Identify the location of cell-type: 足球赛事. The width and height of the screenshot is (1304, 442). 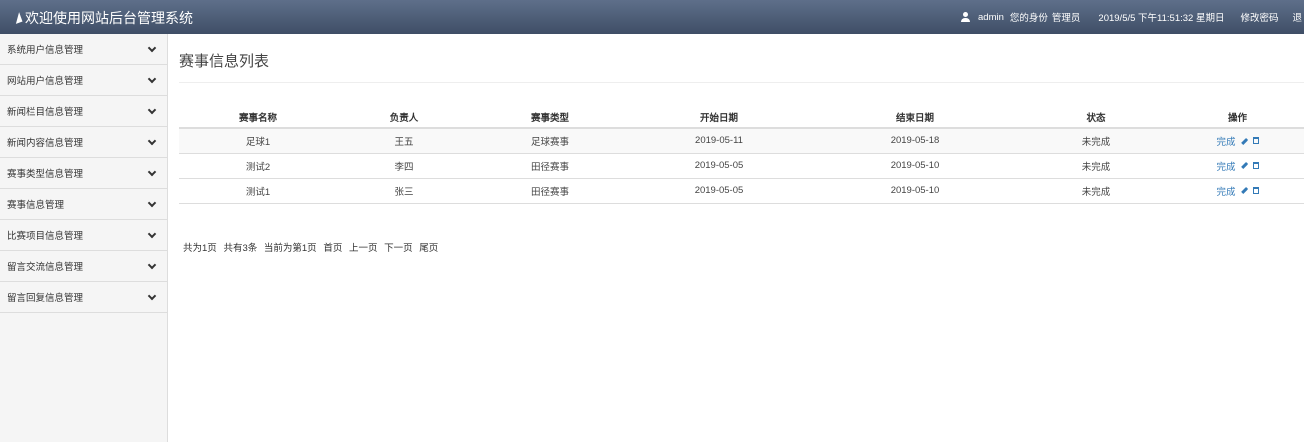
(550, 141).